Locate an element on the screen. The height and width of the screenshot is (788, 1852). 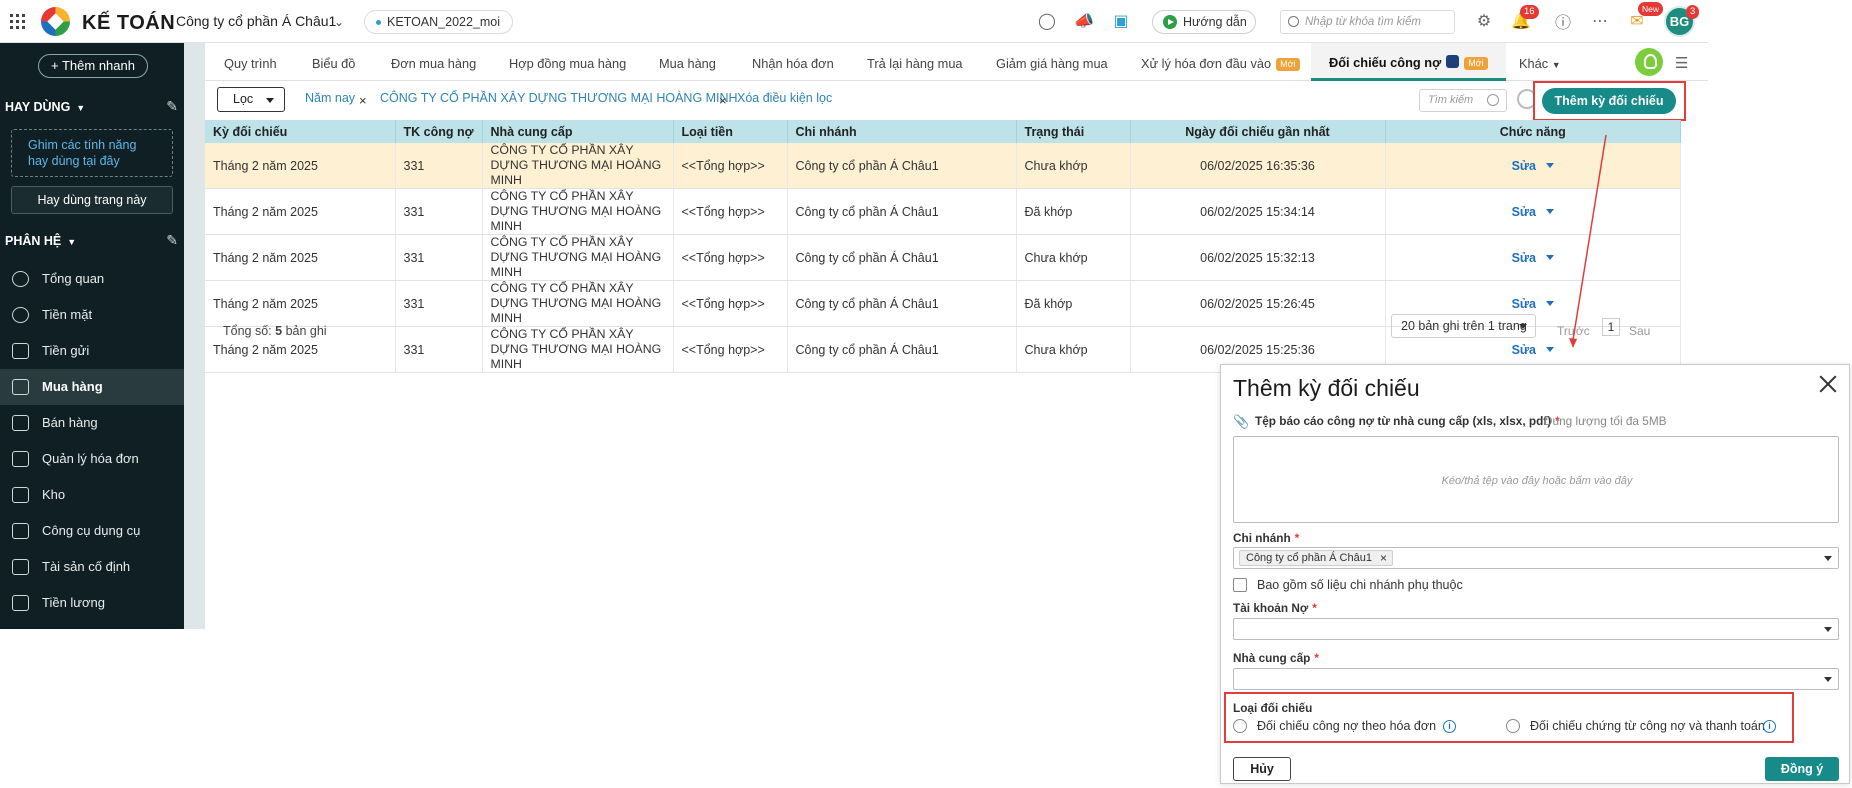
app-grid-icon is located at coordinates (17, 21).